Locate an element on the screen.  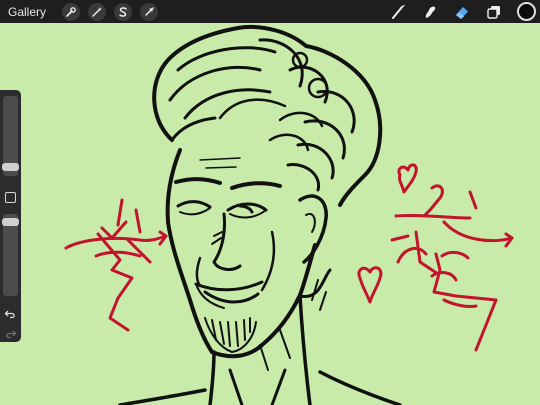
gallery-button: Gallery is located at coordinates (27, 12).